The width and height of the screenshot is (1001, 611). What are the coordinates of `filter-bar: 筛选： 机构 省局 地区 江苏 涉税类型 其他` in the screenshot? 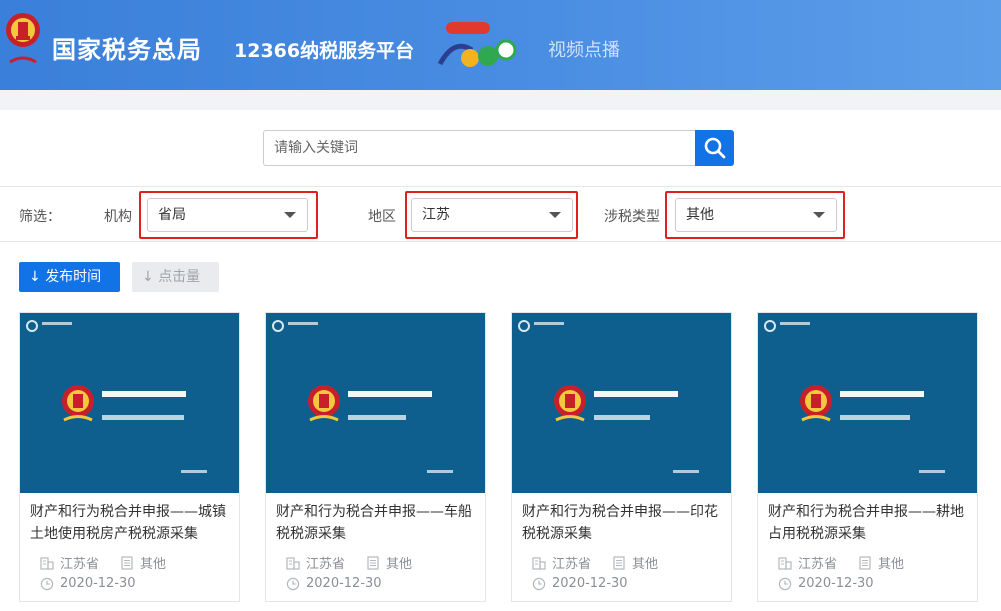 It's located at (500, 214).